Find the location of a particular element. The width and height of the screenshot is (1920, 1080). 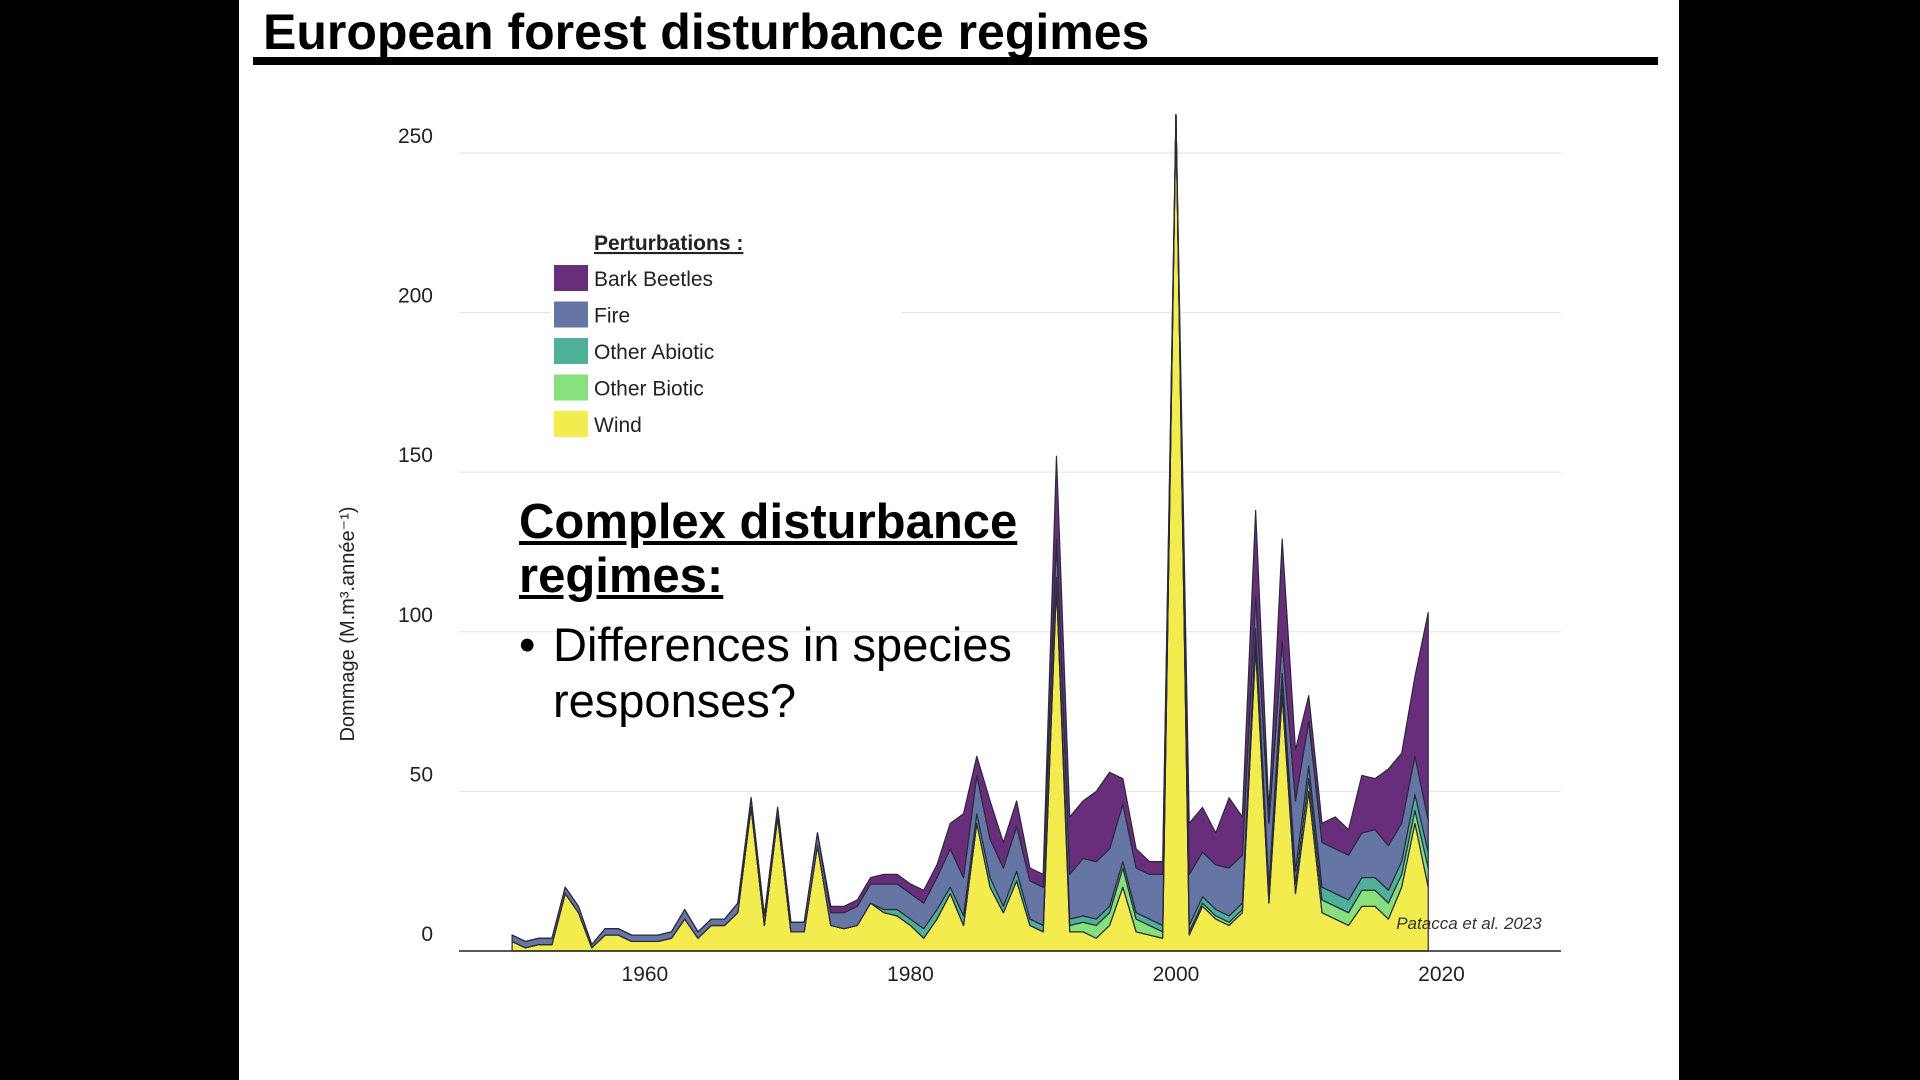

legend-label-fire: Fire is located at coordinates (612, 316).